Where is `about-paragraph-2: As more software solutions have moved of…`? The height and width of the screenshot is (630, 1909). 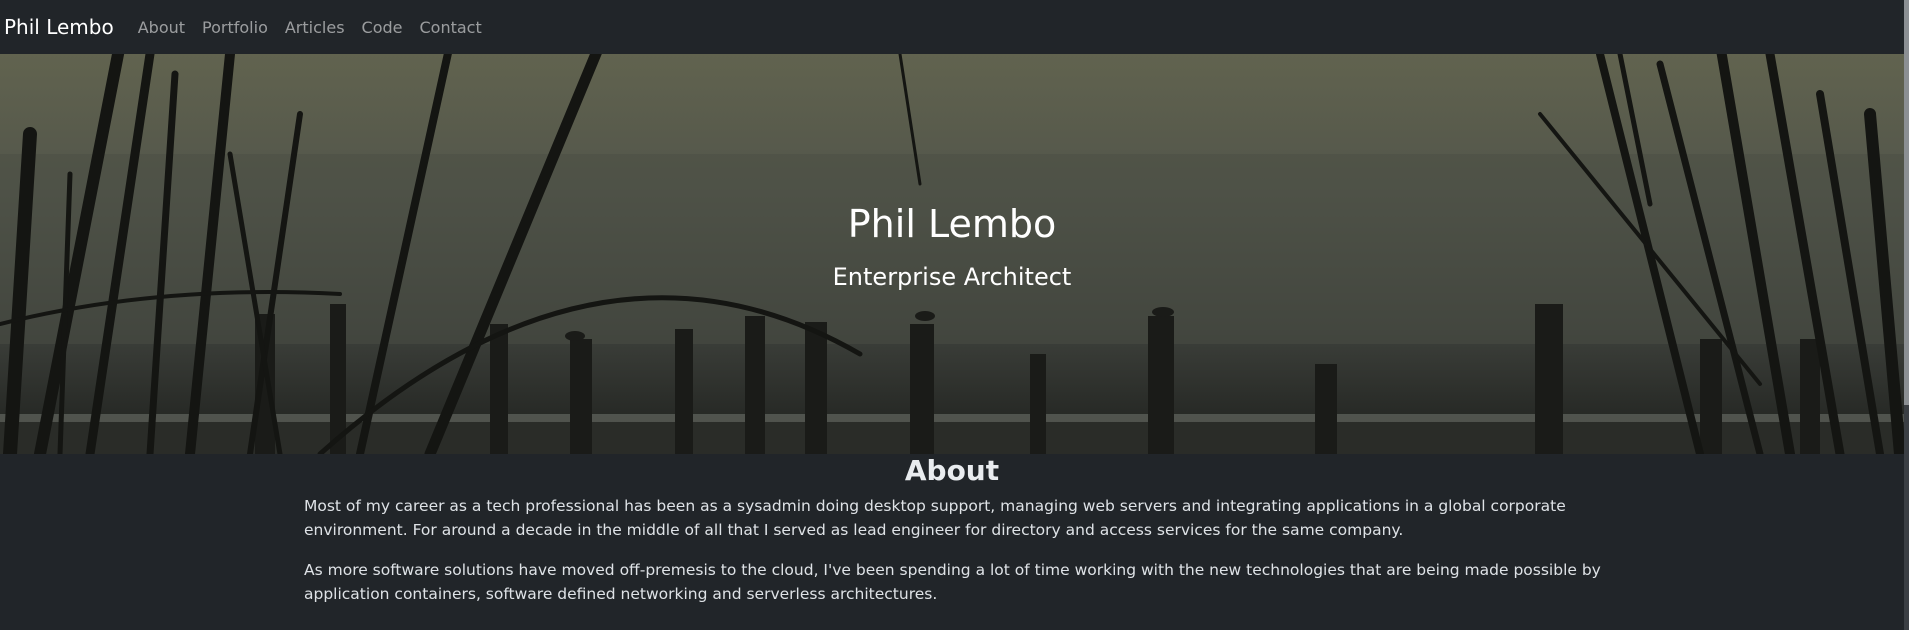
about-paragraph-2: As more software solutions have moved of… is located at coordinates (952, 582).